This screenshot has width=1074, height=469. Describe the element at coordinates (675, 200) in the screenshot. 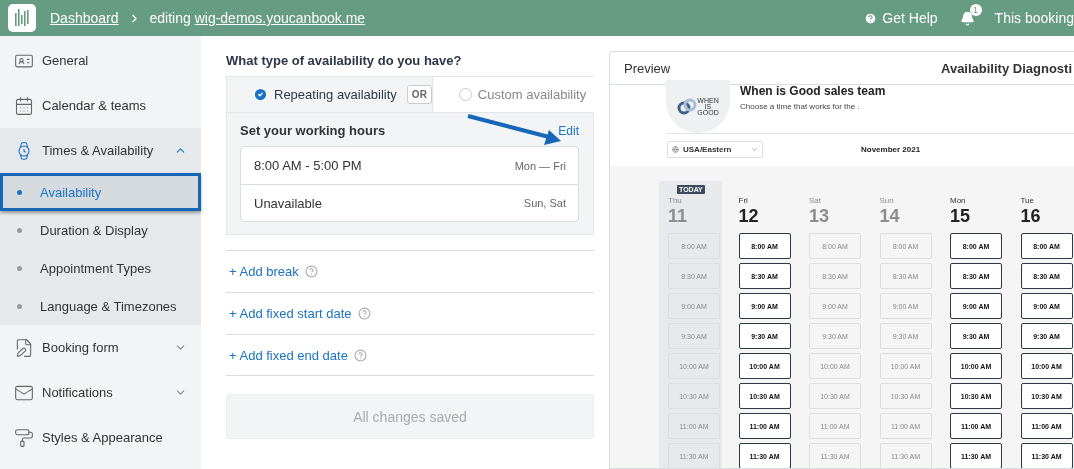

I see `weekday-label: Thu` at that location.